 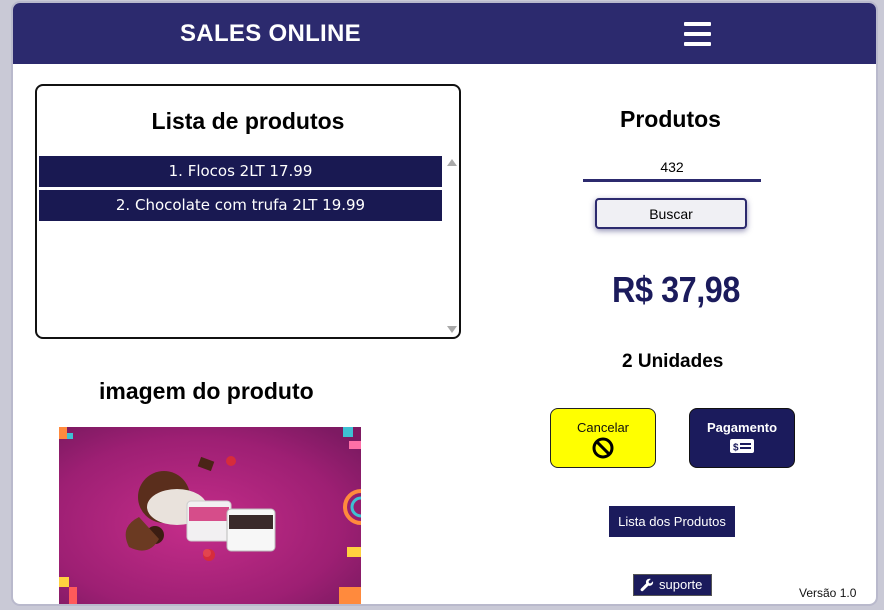 I want to click on product-list-title: Lista de produtos, so click(x=248, y=121).